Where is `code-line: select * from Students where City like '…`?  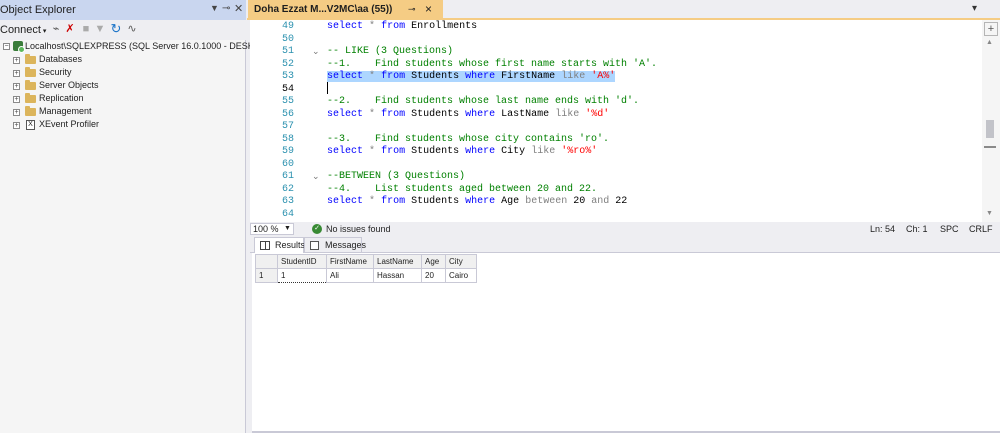
code-line: select * from Students where City like '… is located at coordinates (462, 151).